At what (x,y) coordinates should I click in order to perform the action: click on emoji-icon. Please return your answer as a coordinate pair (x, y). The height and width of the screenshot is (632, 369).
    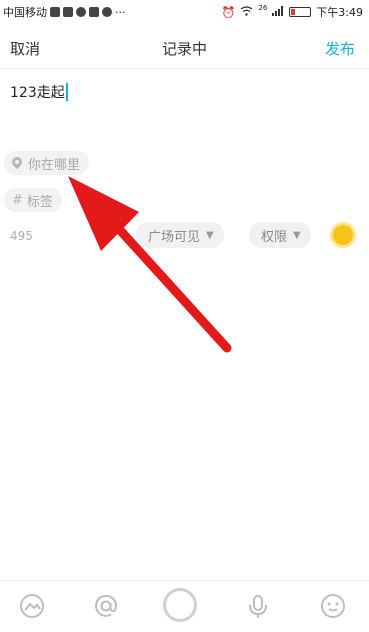
    Looking at the image, I should click on (333, 606).